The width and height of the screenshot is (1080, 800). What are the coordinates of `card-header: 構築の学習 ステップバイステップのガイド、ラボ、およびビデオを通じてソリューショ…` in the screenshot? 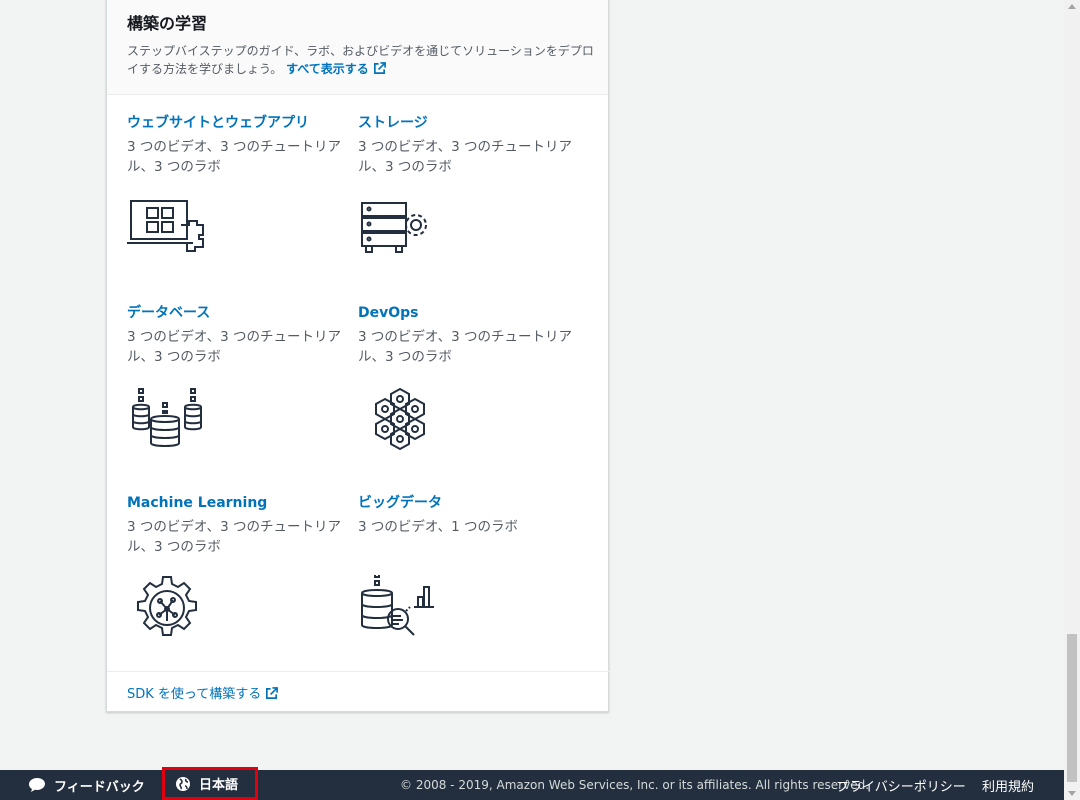 It's located at (357, 47).